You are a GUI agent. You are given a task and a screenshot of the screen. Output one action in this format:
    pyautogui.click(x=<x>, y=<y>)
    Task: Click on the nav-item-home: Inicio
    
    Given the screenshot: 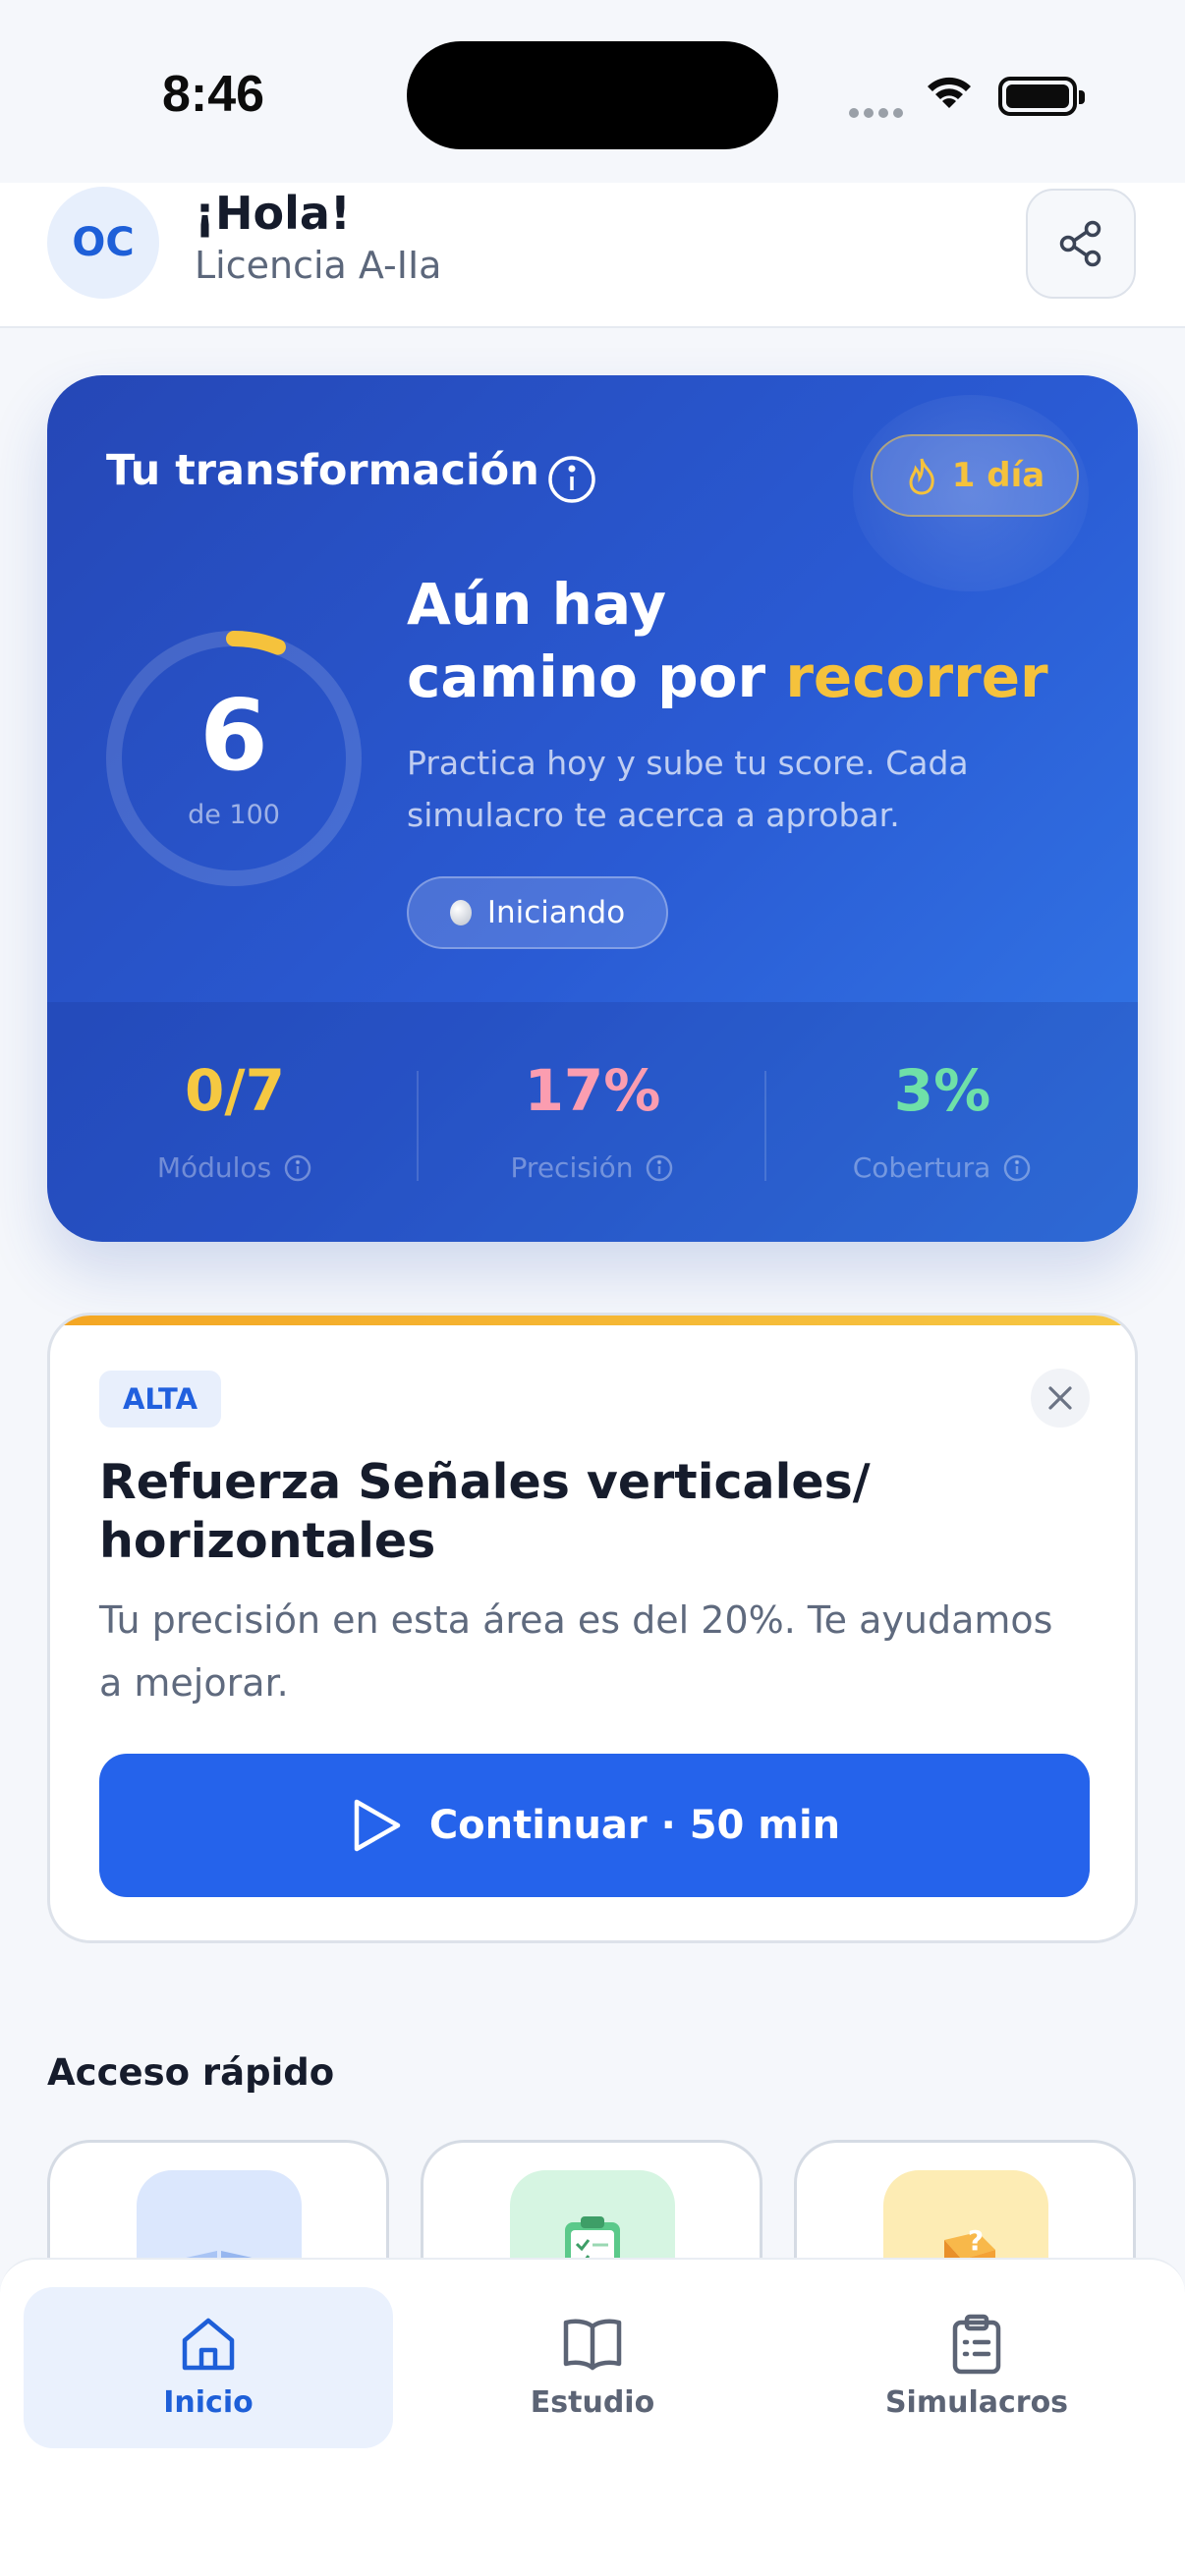 What is the action you would take?
    pyautogui.click(x=209, y=2367)
    